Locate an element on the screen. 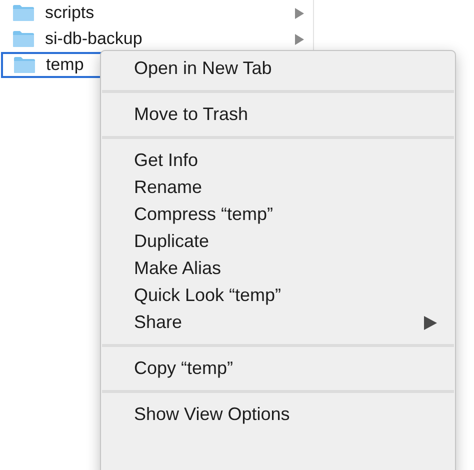 The image size is (474, 470). menu-item: Get Info is located at coordinates (278, 160).